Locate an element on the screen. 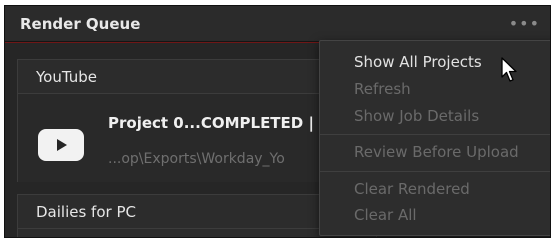  panel-title: Render Queue is located at coordinates (80, 24).